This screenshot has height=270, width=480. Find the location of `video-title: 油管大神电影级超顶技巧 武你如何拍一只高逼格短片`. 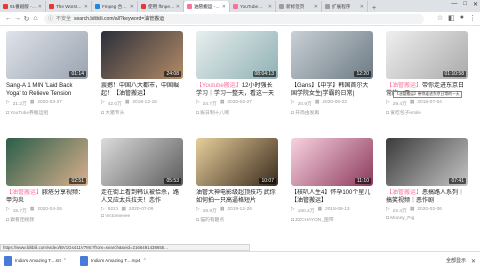

video-title: 油管大神电影级超顶技巧 武你如何拍一只高逼格短片 is located at coordinates (237, 197).